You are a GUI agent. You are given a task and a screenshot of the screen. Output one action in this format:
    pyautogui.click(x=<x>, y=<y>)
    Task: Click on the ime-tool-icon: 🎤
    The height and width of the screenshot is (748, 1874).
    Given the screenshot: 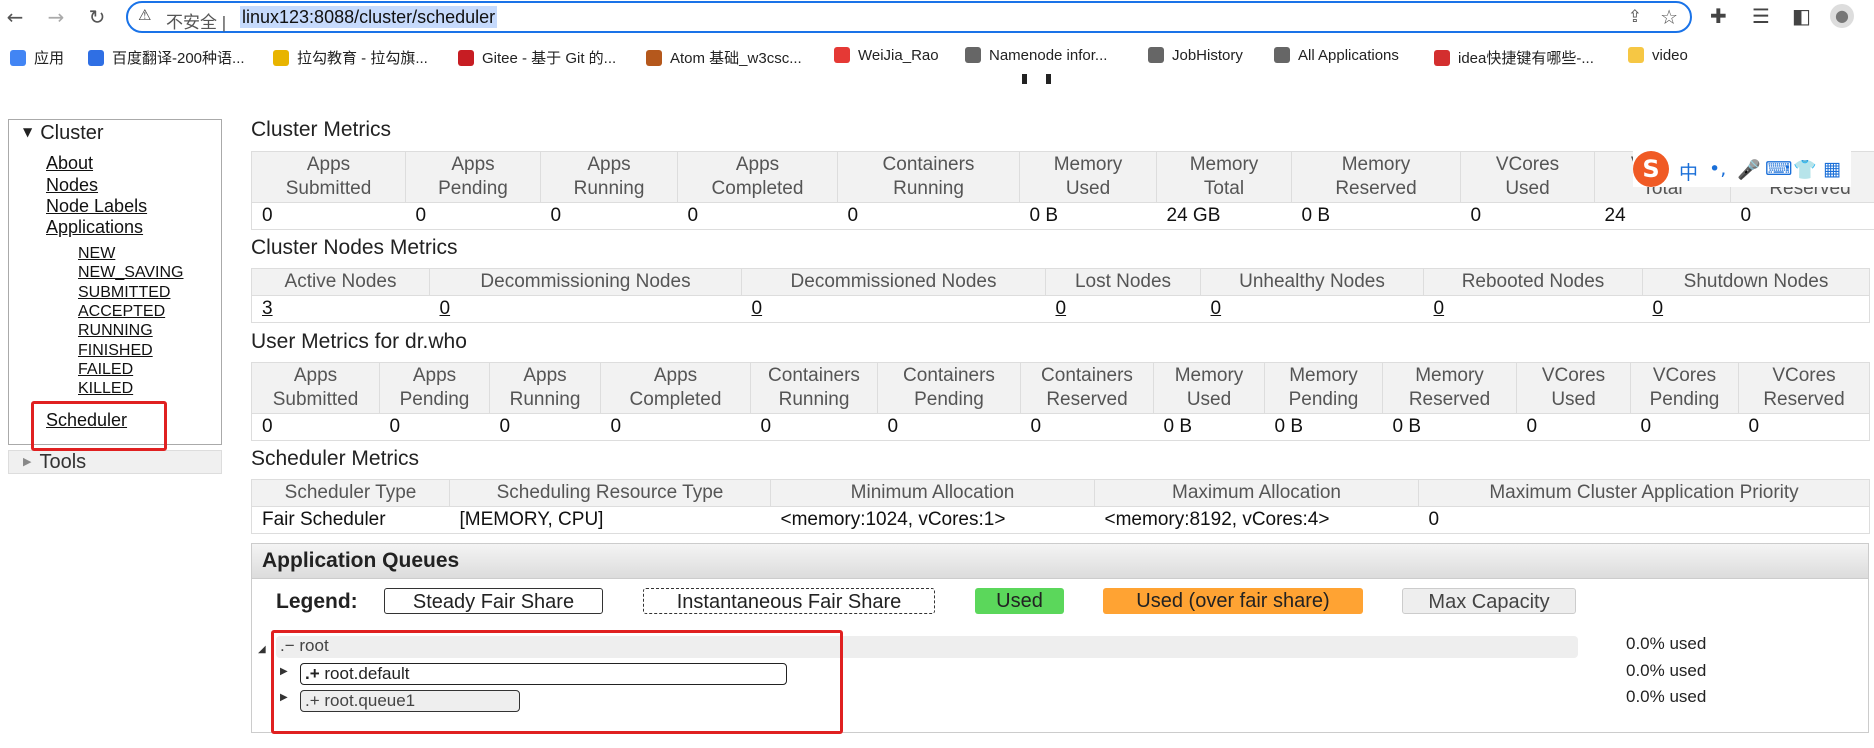 What is the action you would take?
    pyautogui.click(x=1749, y=169)
    